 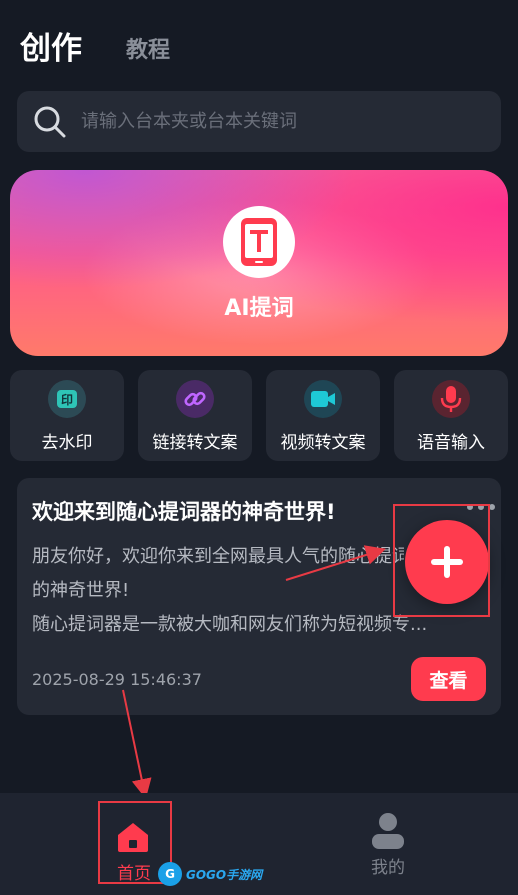 What do you see at coordinates (137, 744) in the screenshot?
I see `annotation-arrow-to-home` at bounding box center [137, 744].